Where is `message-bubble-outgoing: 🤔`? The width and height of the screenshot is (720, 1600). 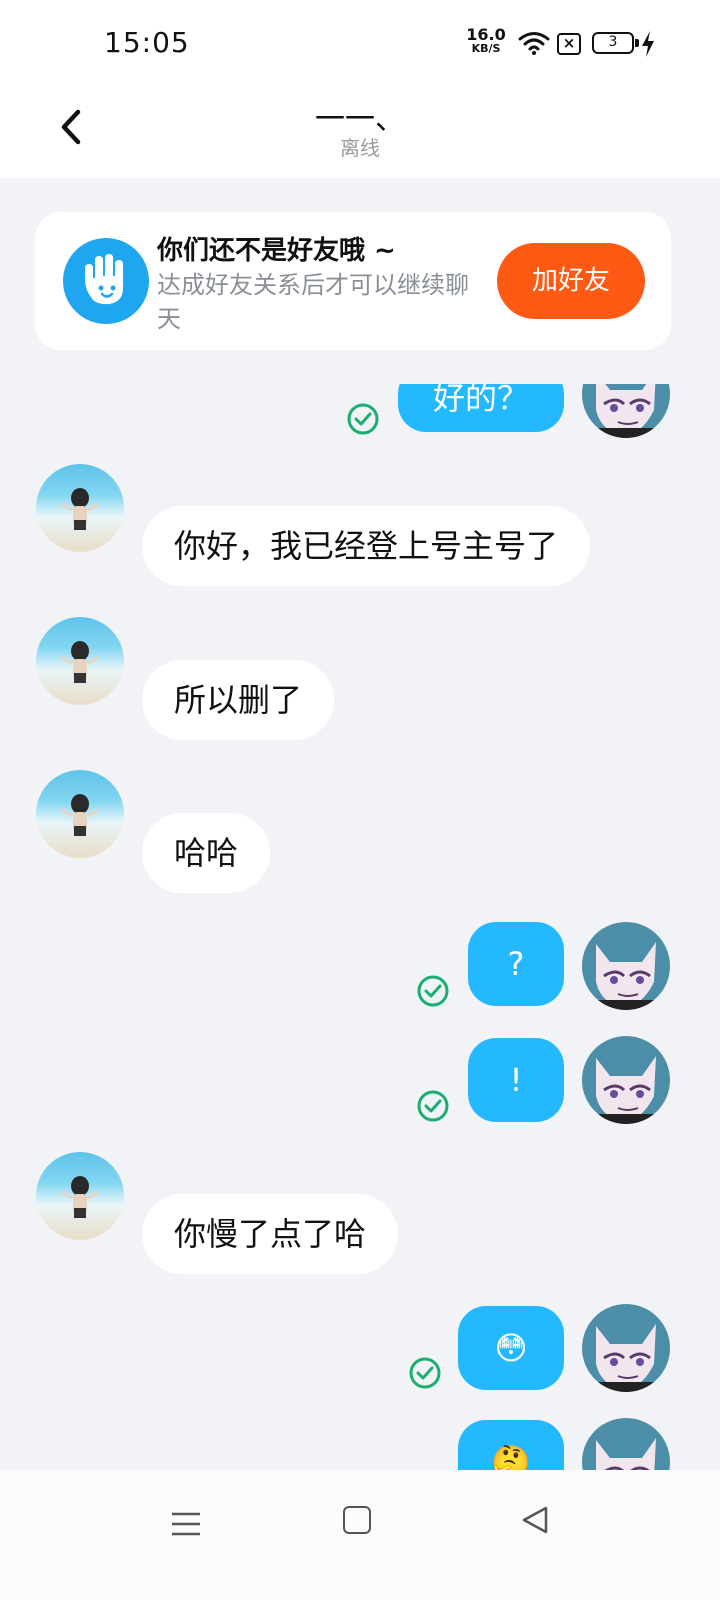 message-bubble-outgoing: 🤔 is located at coordinates (511, 1445).